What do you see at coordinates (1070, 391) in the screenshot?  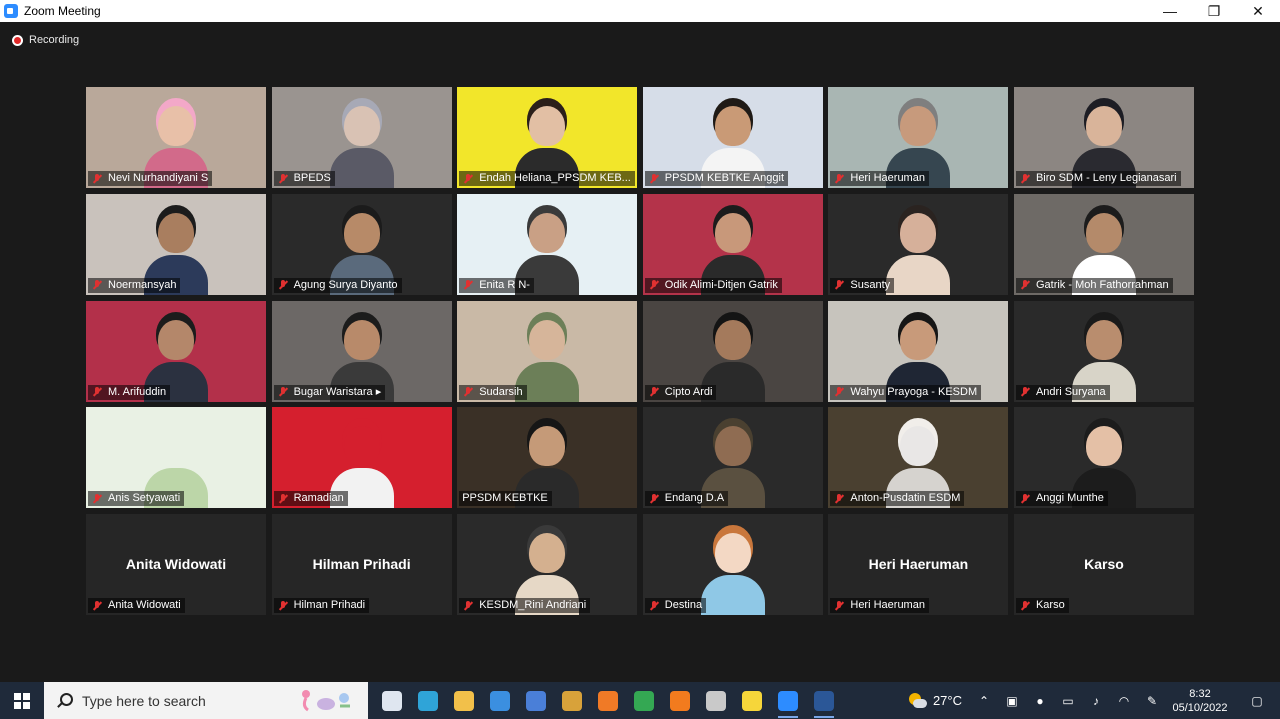 I see `participant-name: Andri Suryana` at bounding box center [1070, 391].